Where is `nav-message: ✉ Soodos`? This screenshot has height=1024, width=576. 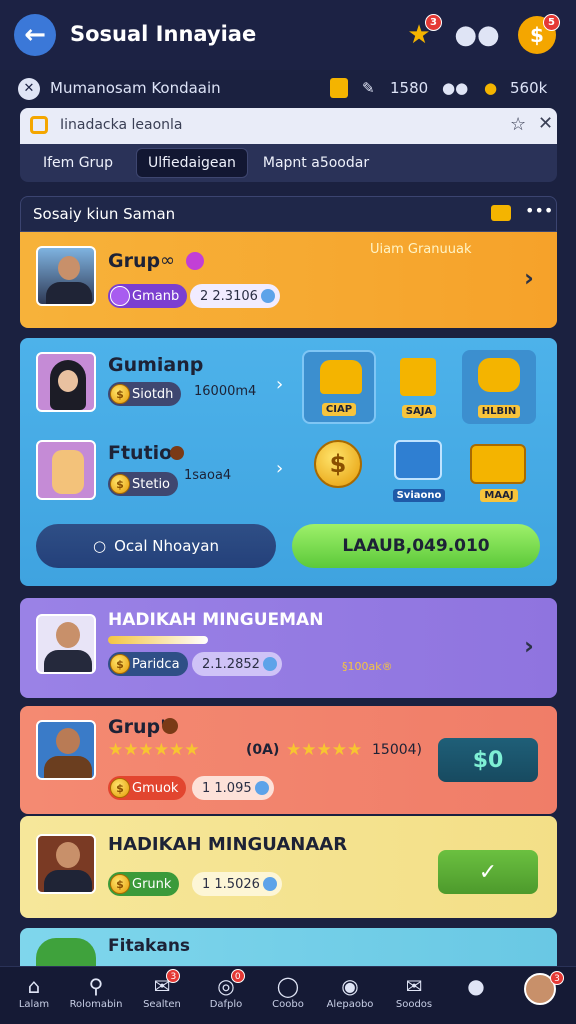 nav-message: ✉ Soodos is located at coordinates (414, 998).